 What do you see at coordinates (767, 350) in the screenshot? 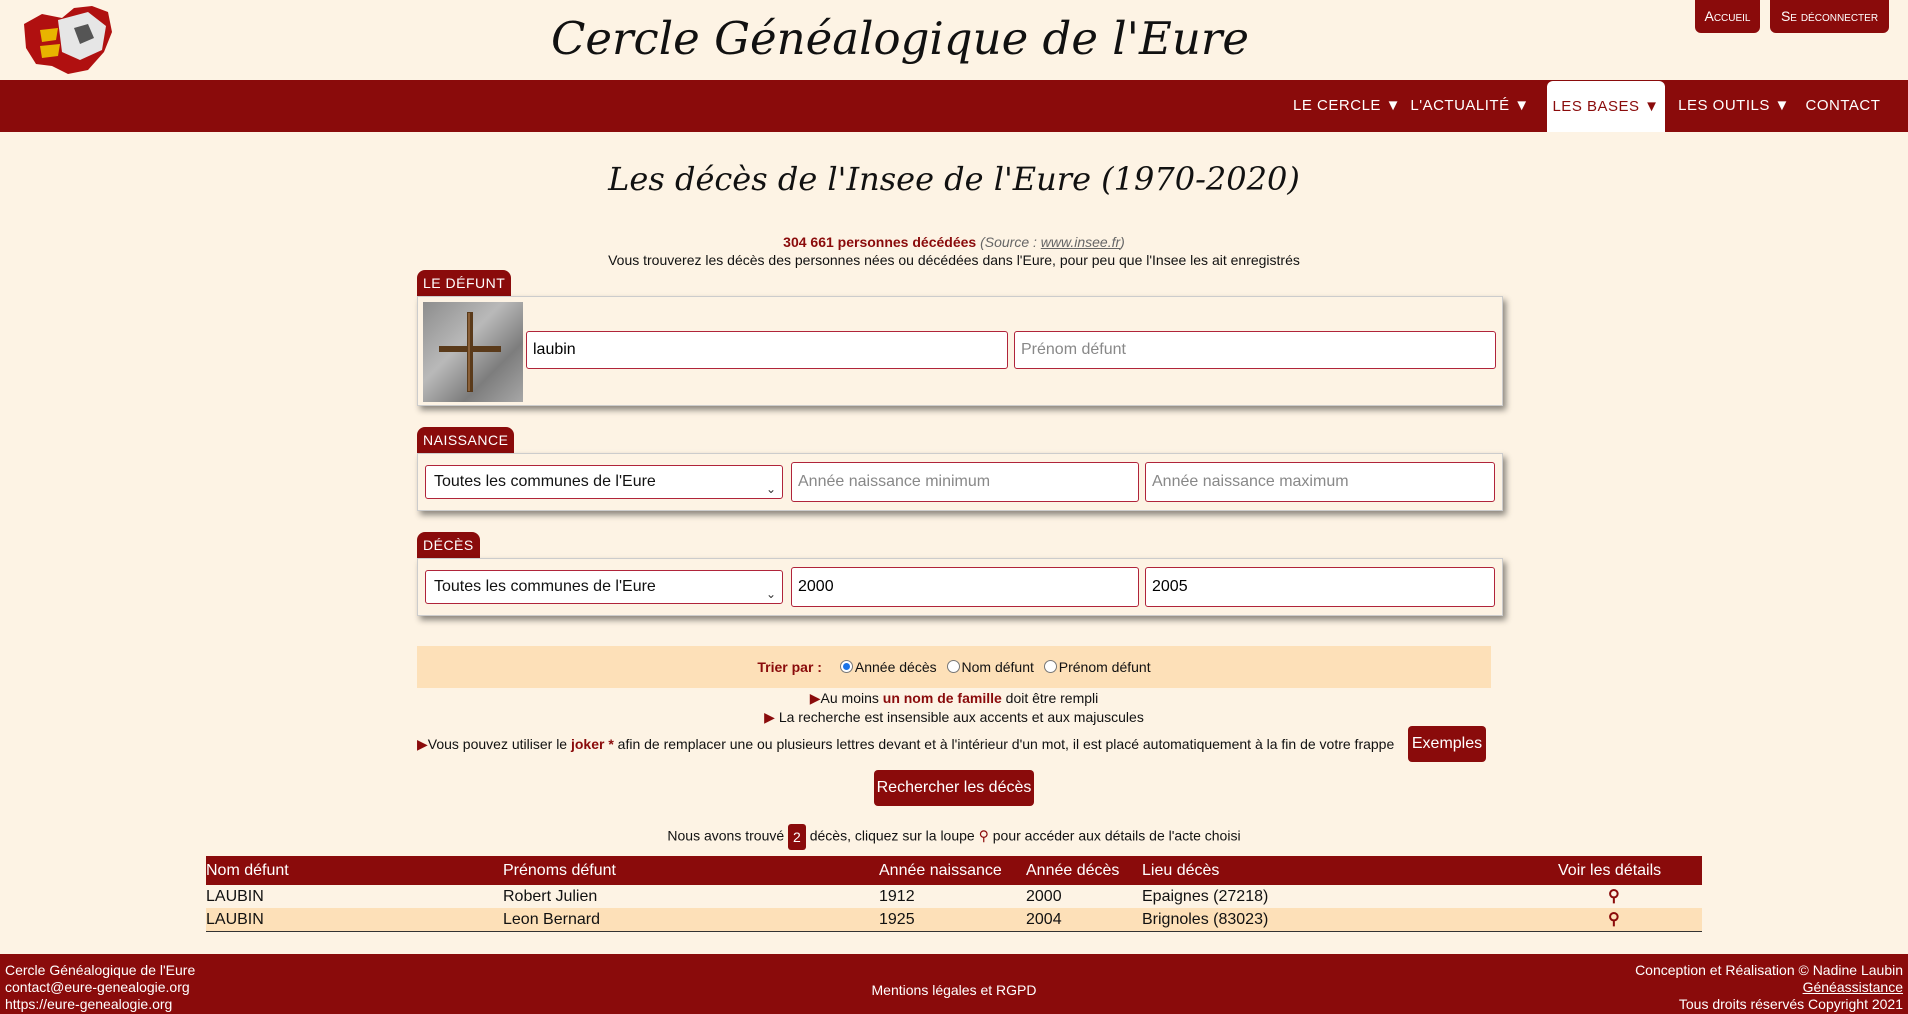
I see `nom-defunt-input` at bounding box center [767, 350].